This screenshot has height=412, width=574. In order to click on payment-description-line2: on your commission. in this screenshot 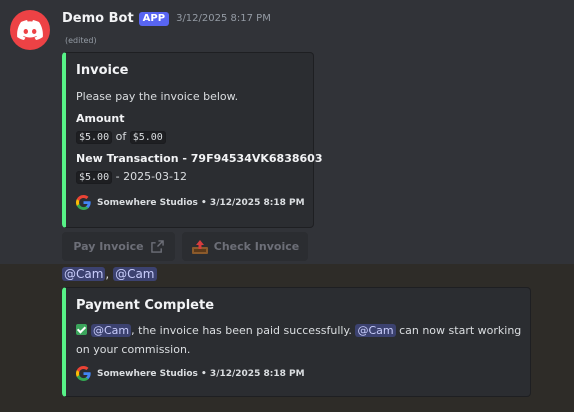, I will do `click(133, 349)`.